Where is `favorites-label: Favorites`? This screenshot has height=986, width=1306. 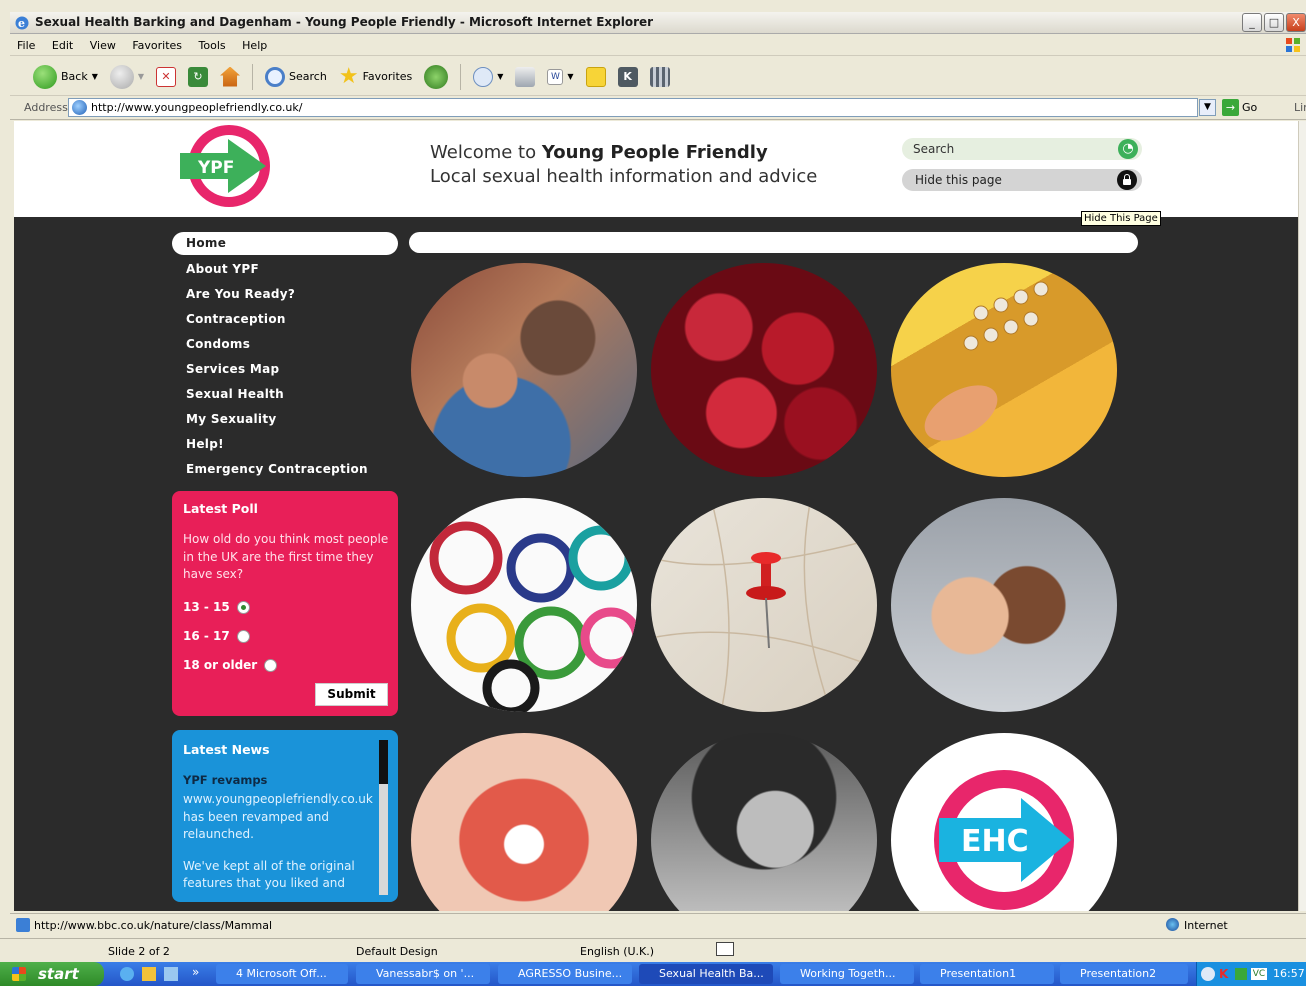
favorites-label: Favorites is located at coordinates (387, 76).